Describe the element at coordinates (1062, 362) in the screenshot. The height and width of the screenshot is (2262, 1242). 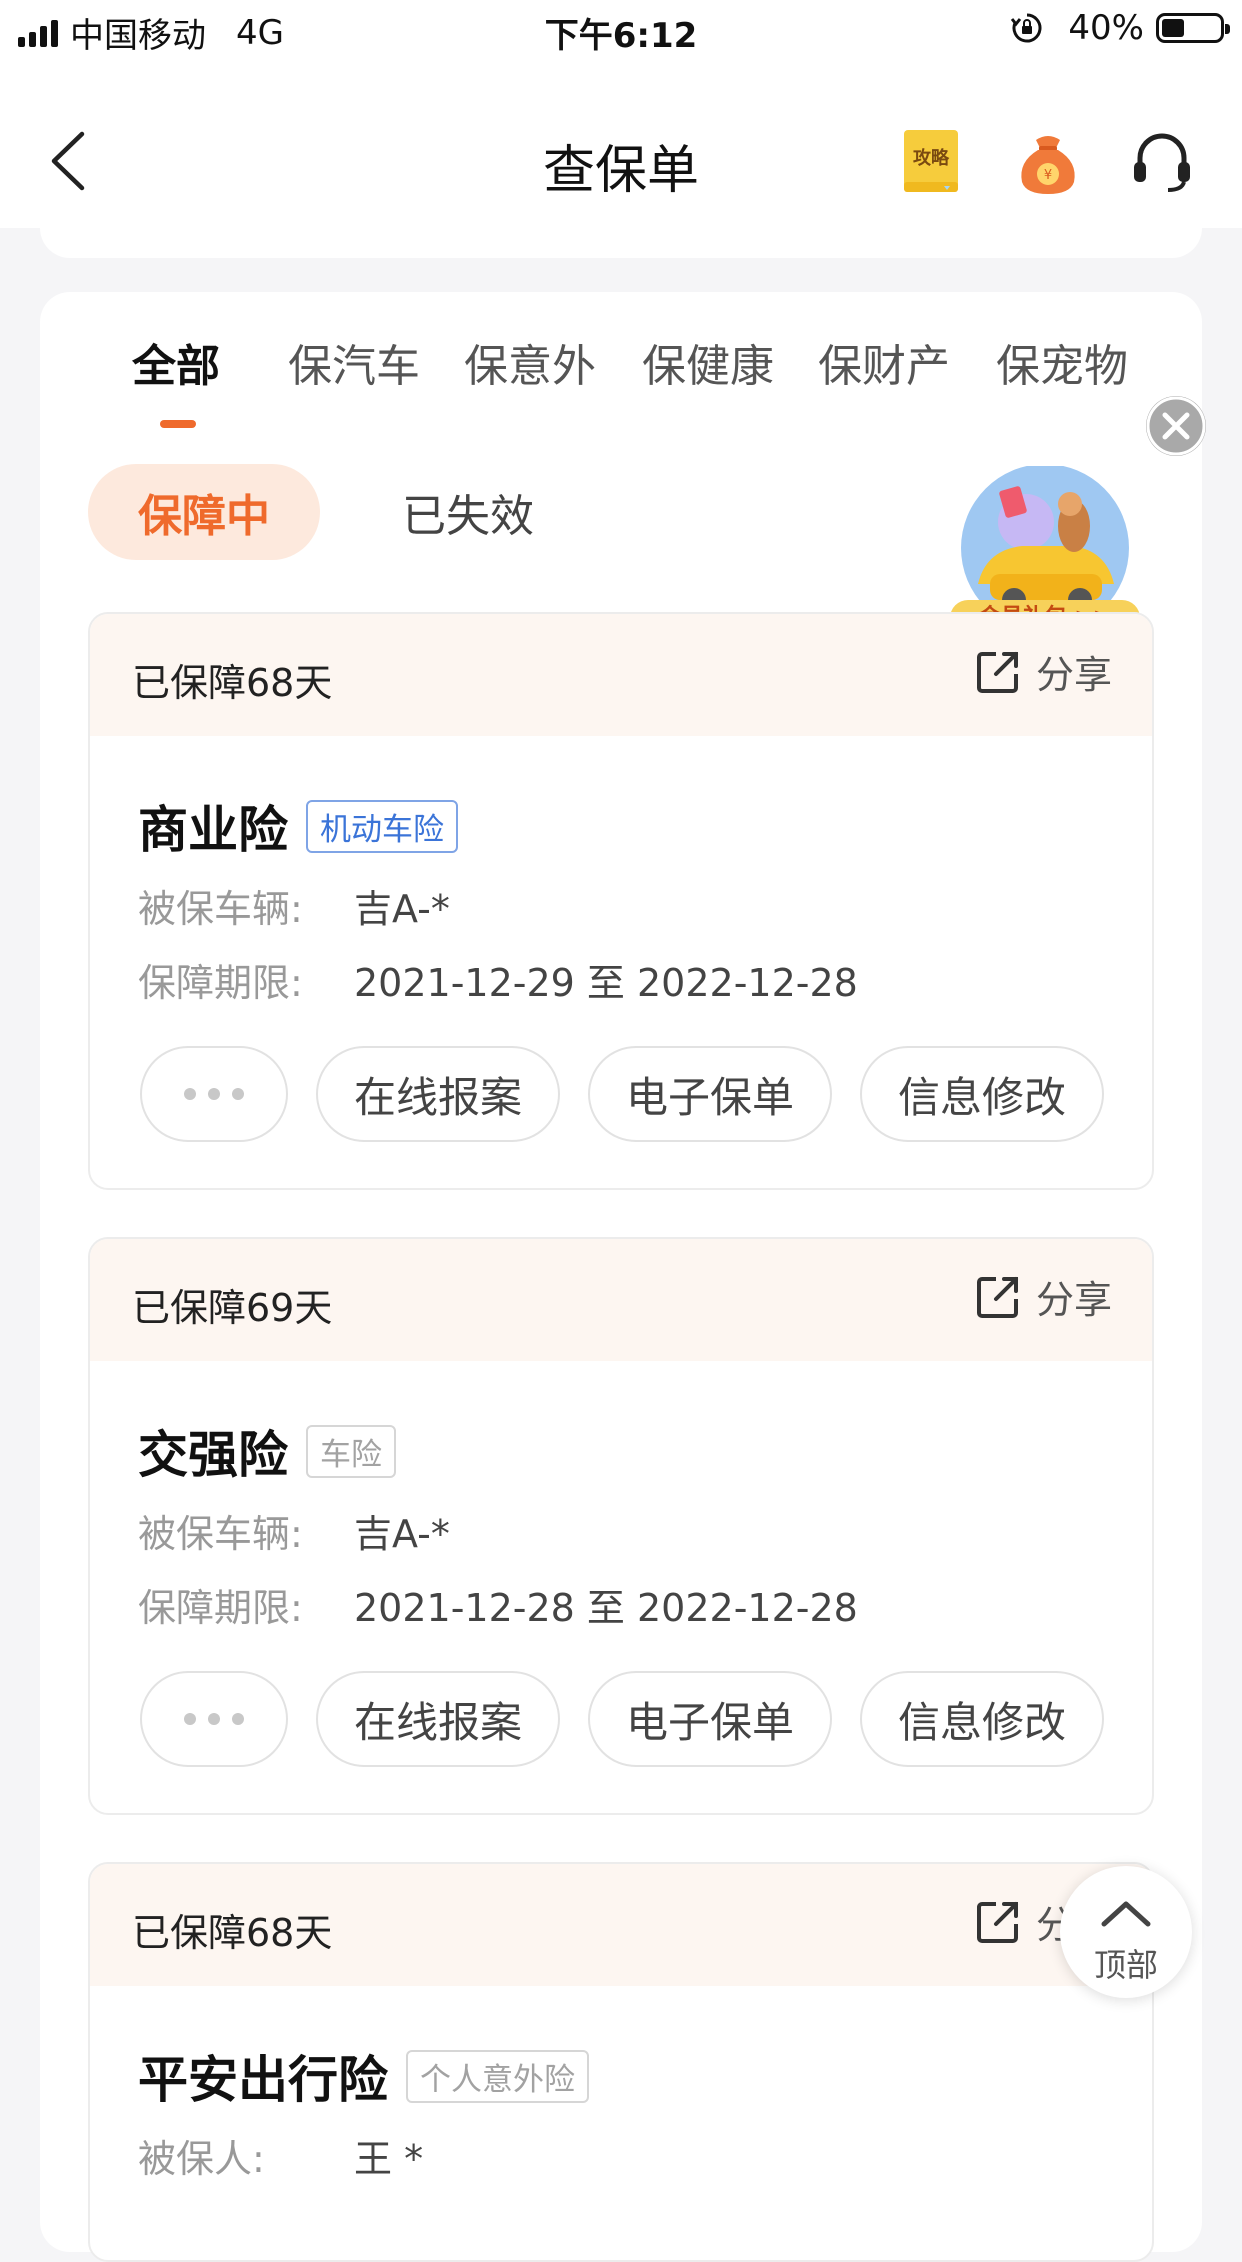
I see `tab-pet: 保宠物` at that location.